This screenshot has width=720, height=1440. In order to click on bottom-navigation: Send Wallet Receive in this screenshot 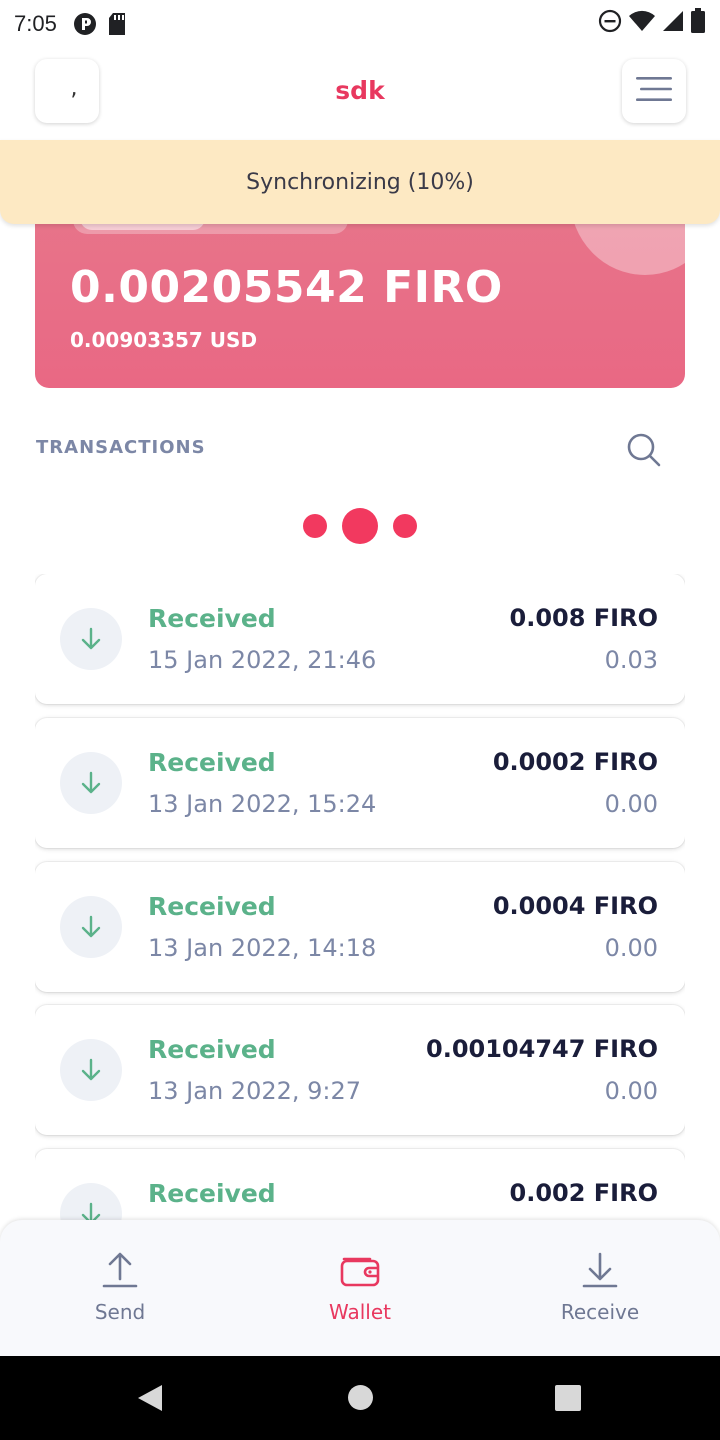, I will do `click(360, 1288)`.